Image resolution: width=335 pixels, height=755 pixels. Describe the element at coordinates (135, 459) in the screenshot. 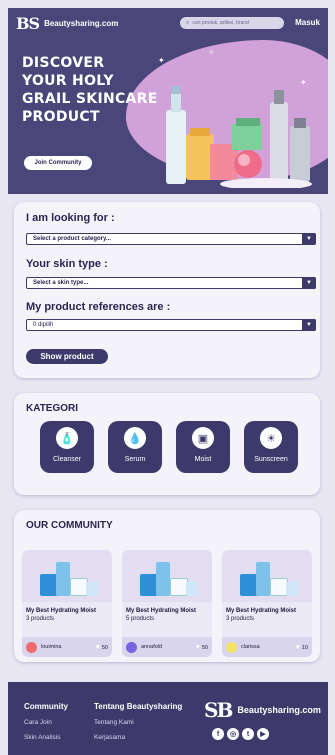

I see `category-label: Serum` at that location.